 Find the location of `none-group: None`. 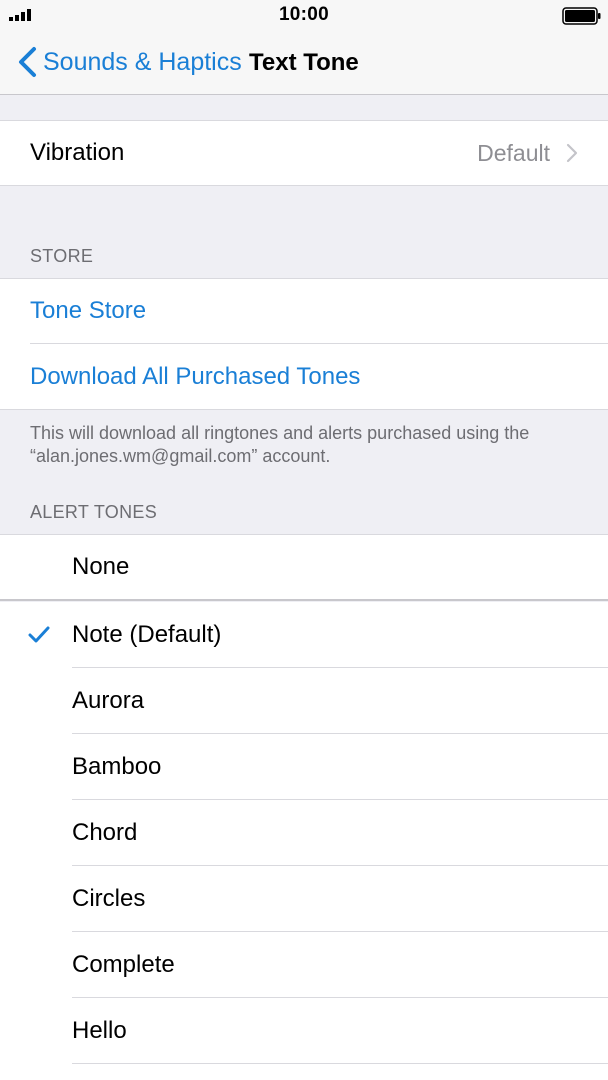

none-group: None is located at coordinates (304, 567).